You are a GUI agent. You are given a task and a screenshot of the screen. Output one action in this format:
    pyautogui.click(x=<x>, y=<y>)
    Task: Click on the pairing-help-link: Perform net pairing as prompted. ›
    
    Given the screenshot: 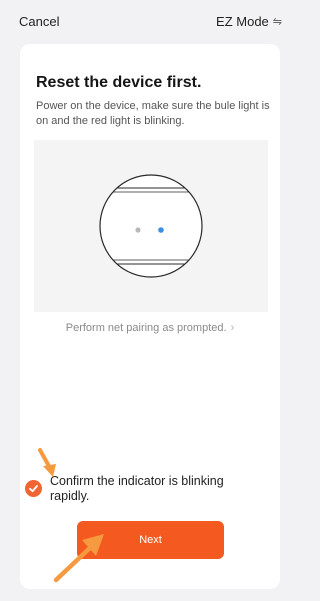 What is the action you would take?
    pyautogui.click(x=150, y=328)
    